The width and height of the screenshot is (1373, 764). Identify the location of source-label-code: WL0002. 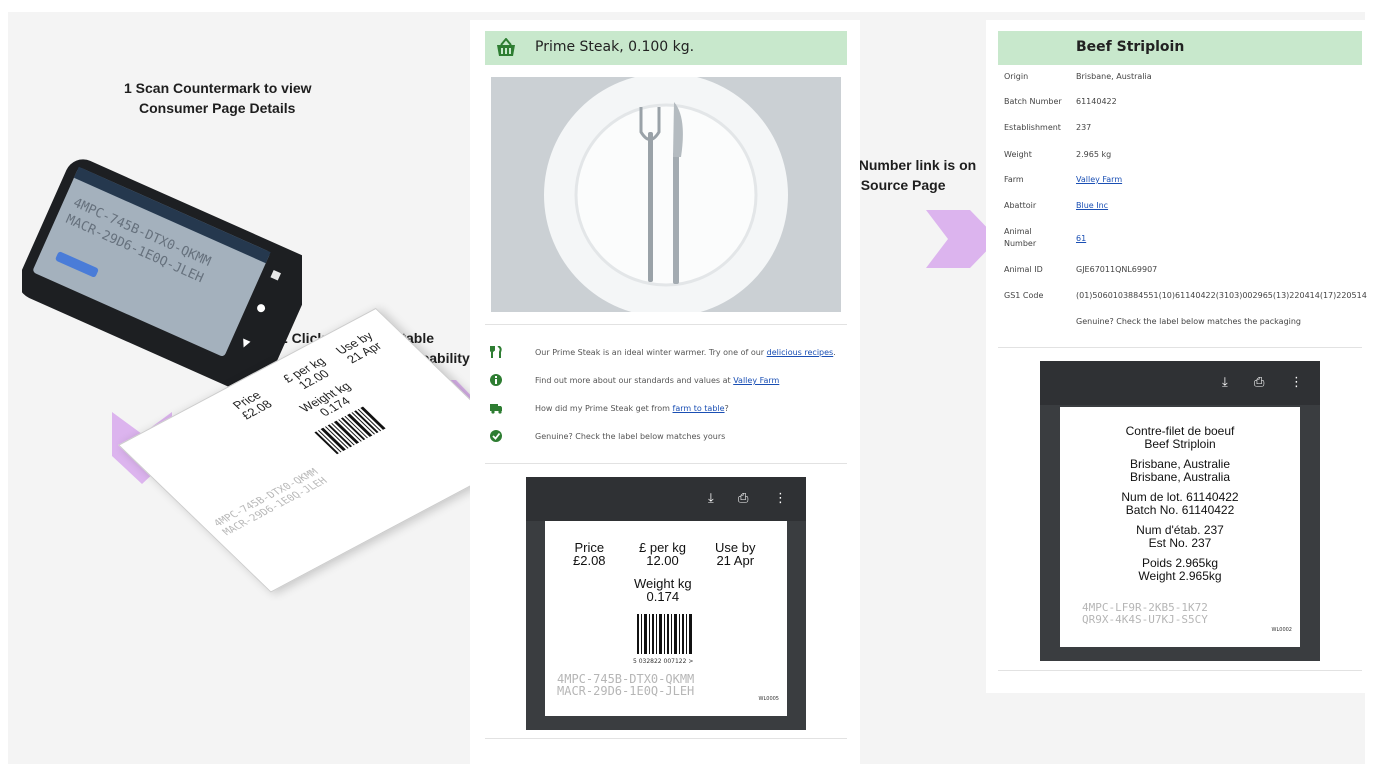
(1281, 630).